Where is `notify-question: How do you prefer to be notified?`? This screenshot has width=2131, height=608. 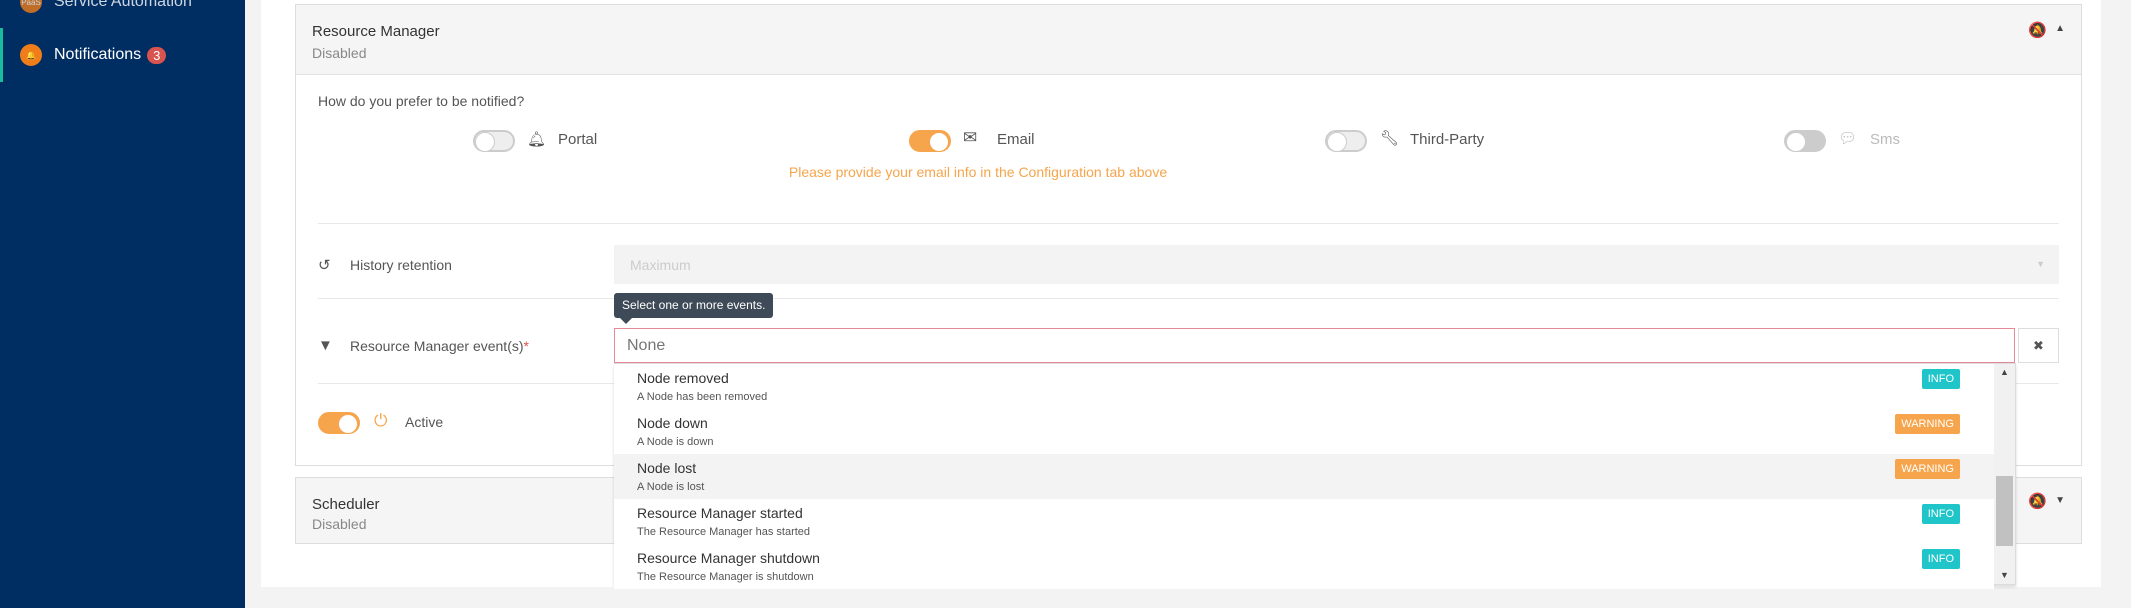 notify-question: How do you prefer to be notified? is located at coordinates (421, 101).